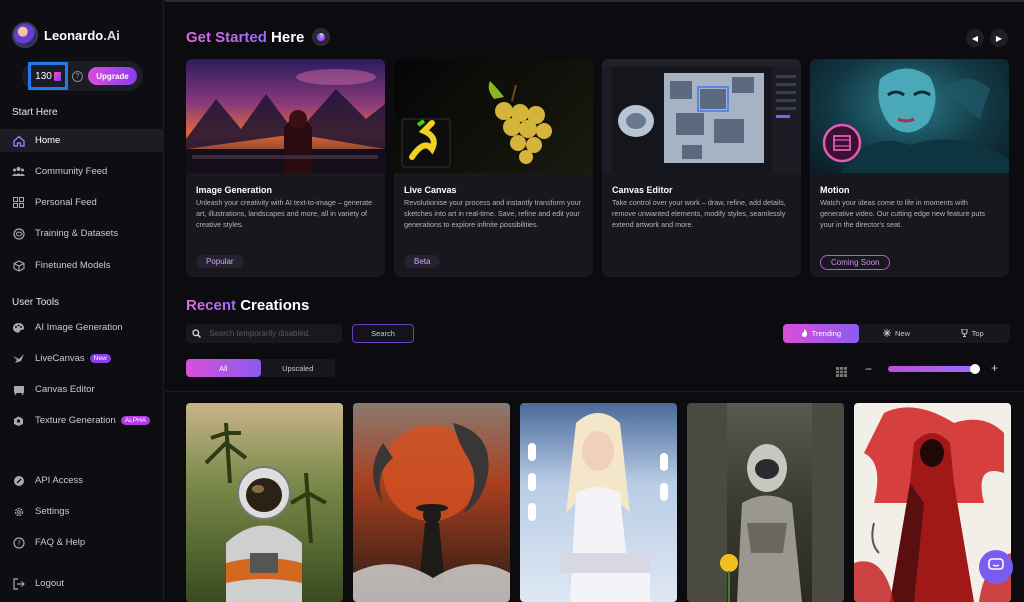 Image resolution: width=1024 pixels, height=602 pixels. I want to click on sort-tabs: Trending New Top, so click(896, 333).